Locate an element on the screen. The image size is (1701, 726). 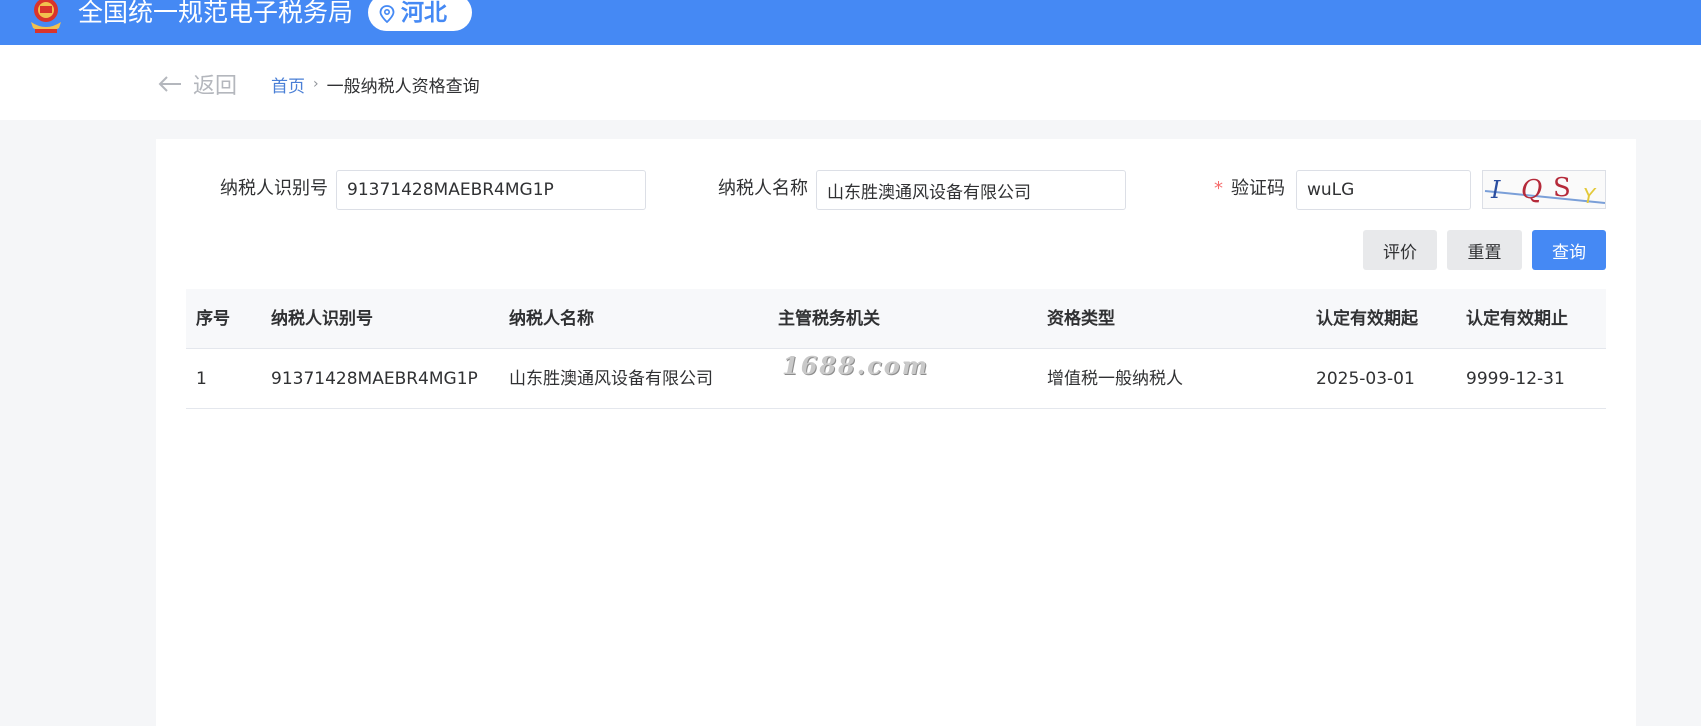
captcha-char-2: Q is located at coordinates (1531, 190).